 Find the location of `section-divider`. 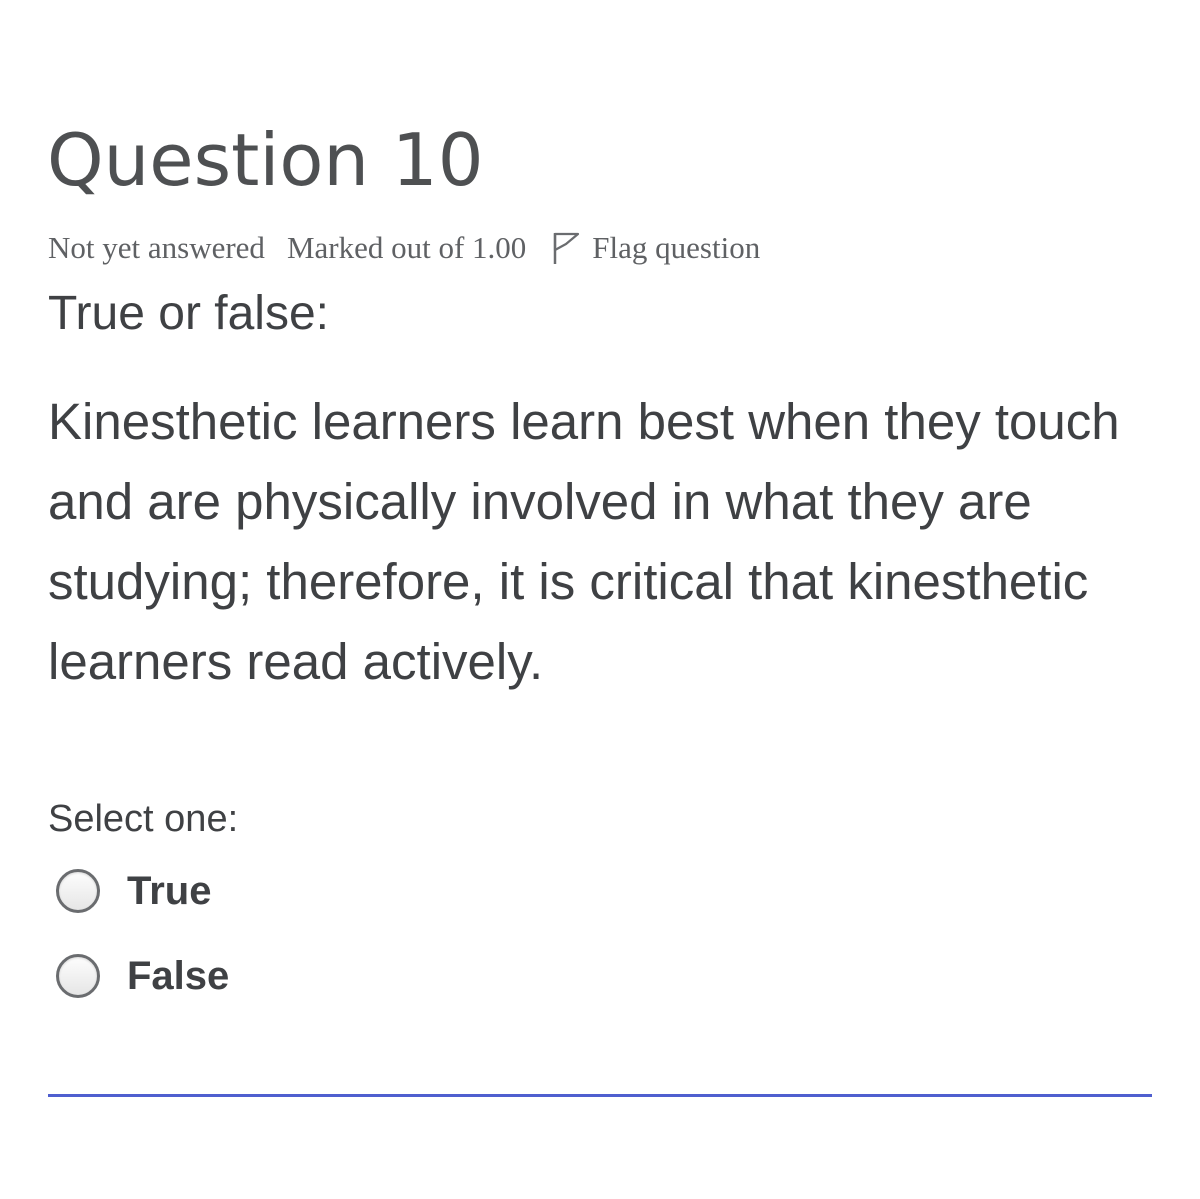

section-divider is located at coordinates (600, 1095).